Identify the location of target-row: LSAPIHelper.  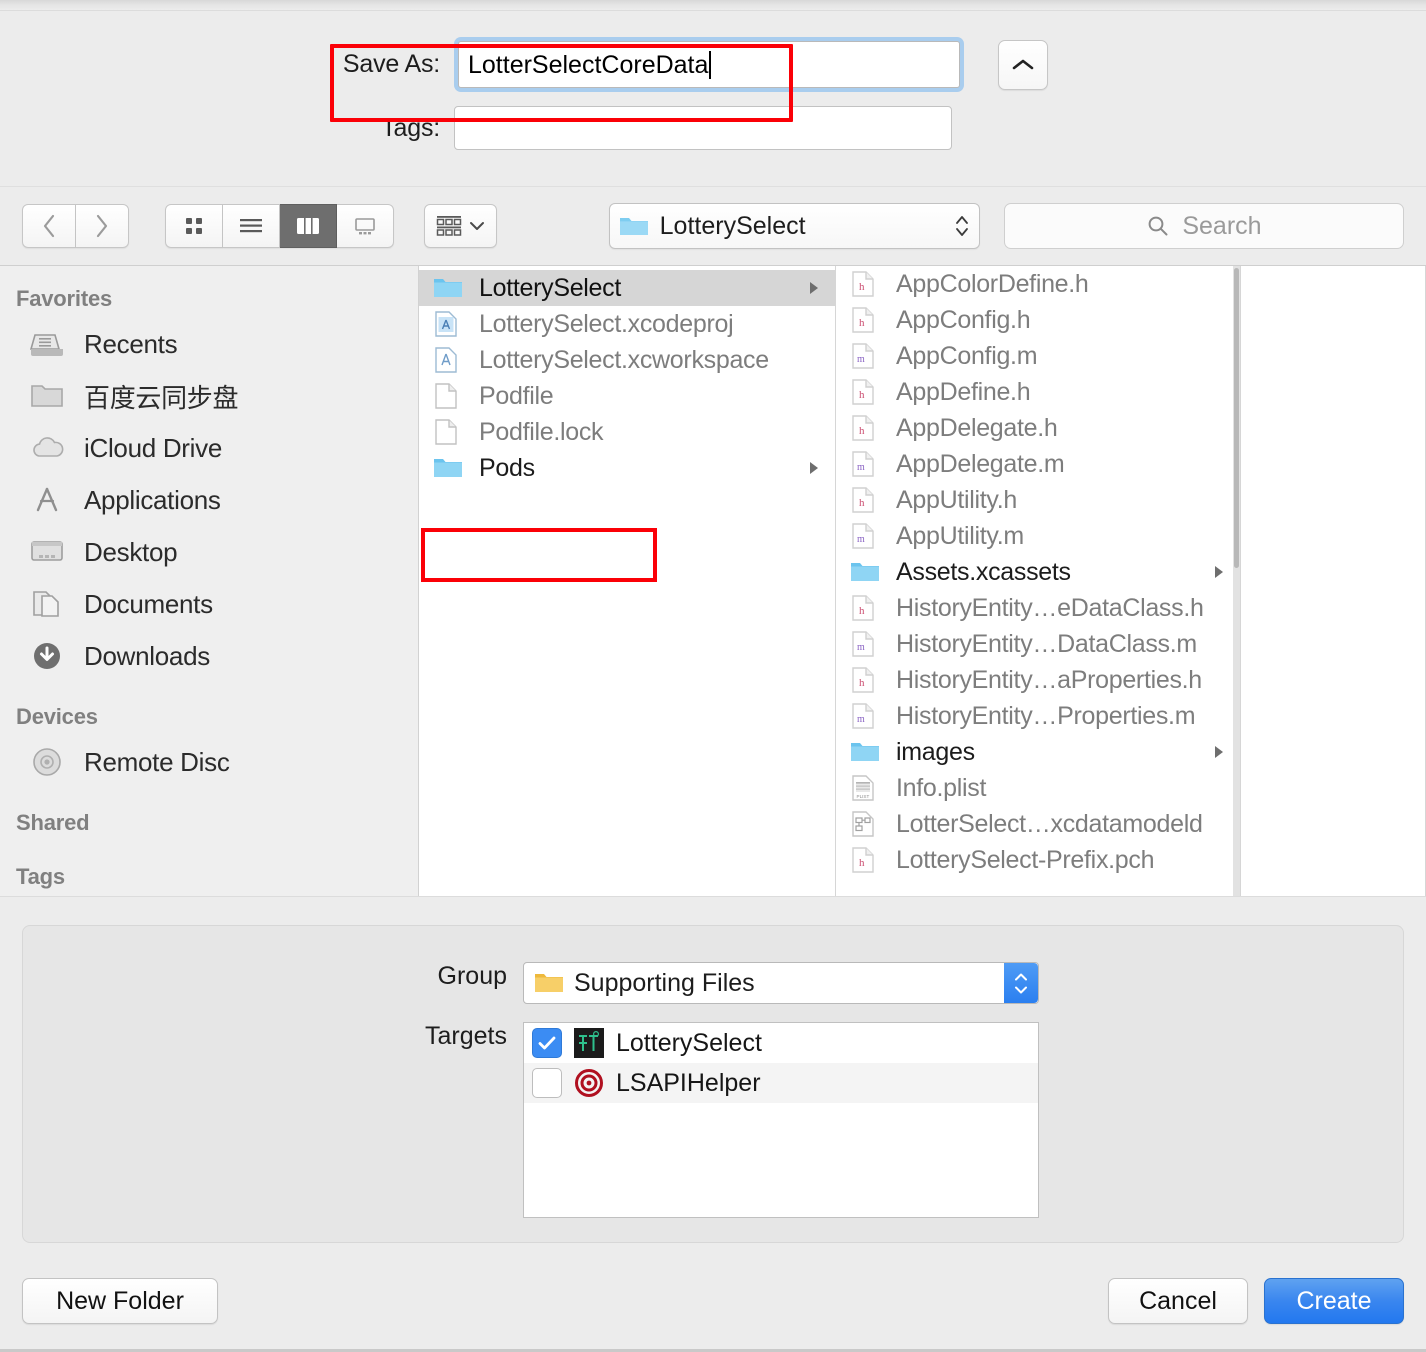
(781, 1083).